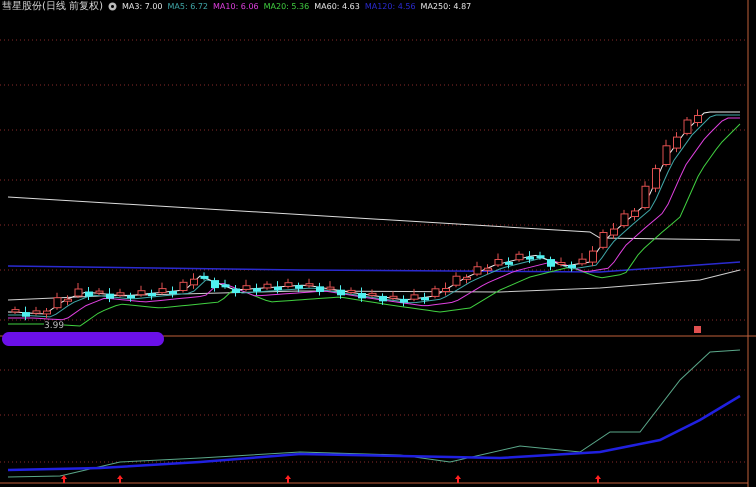 The width and height of the screenshot is (756, 487). I want to click on moving-average-label: MA120: 4.56, so click(390, 6).